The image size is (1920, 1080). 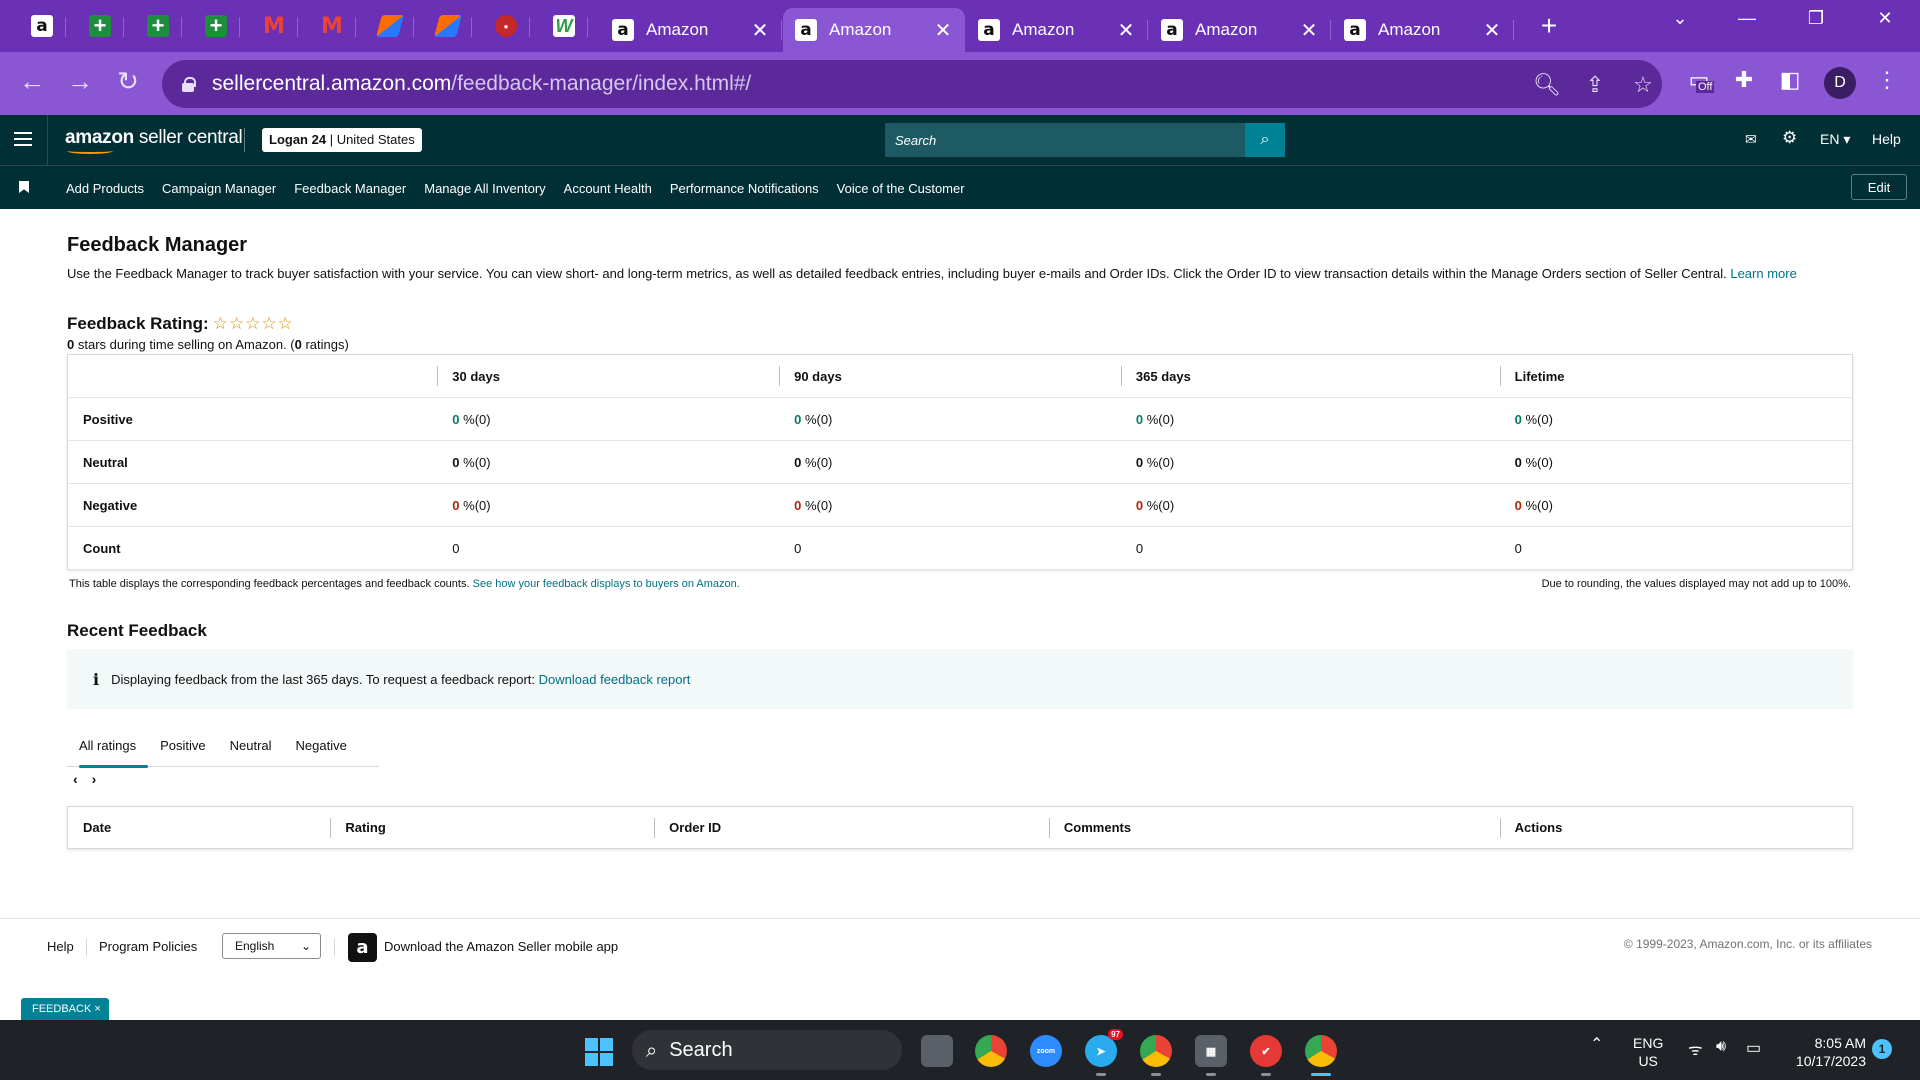 I want to click on learn-more-link: Learn more, so click(x=1763, y=273).